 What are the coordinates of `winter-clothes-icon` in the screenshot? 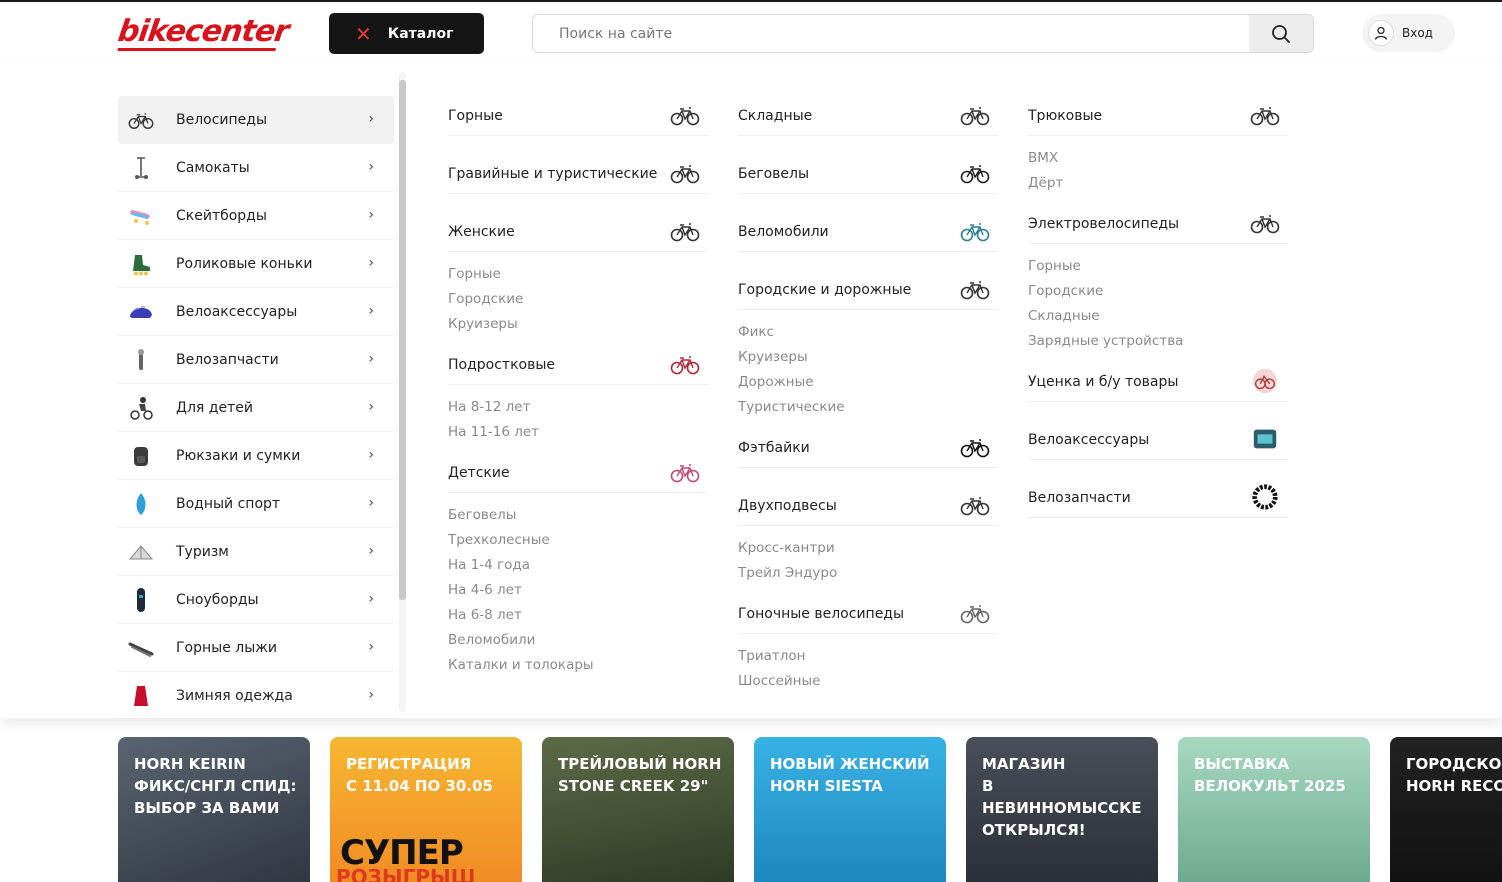 It's located at (141, 696).